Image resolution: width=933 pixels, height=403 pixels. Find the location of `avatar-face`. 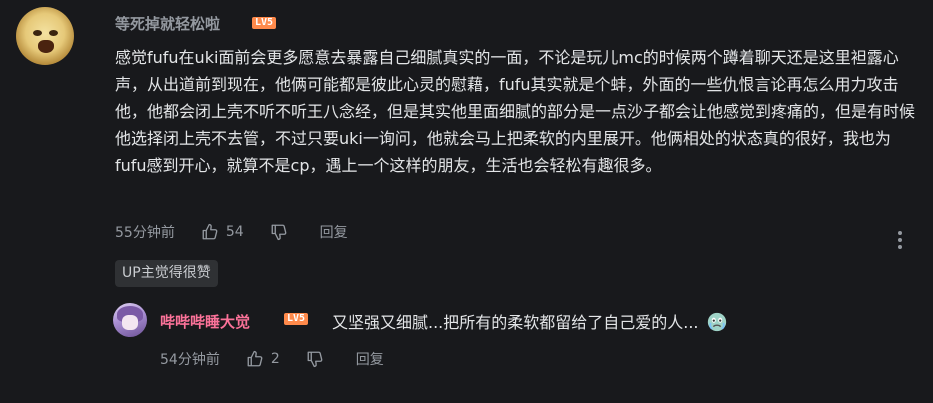

avatar-face is located at coordinates (130, 322).